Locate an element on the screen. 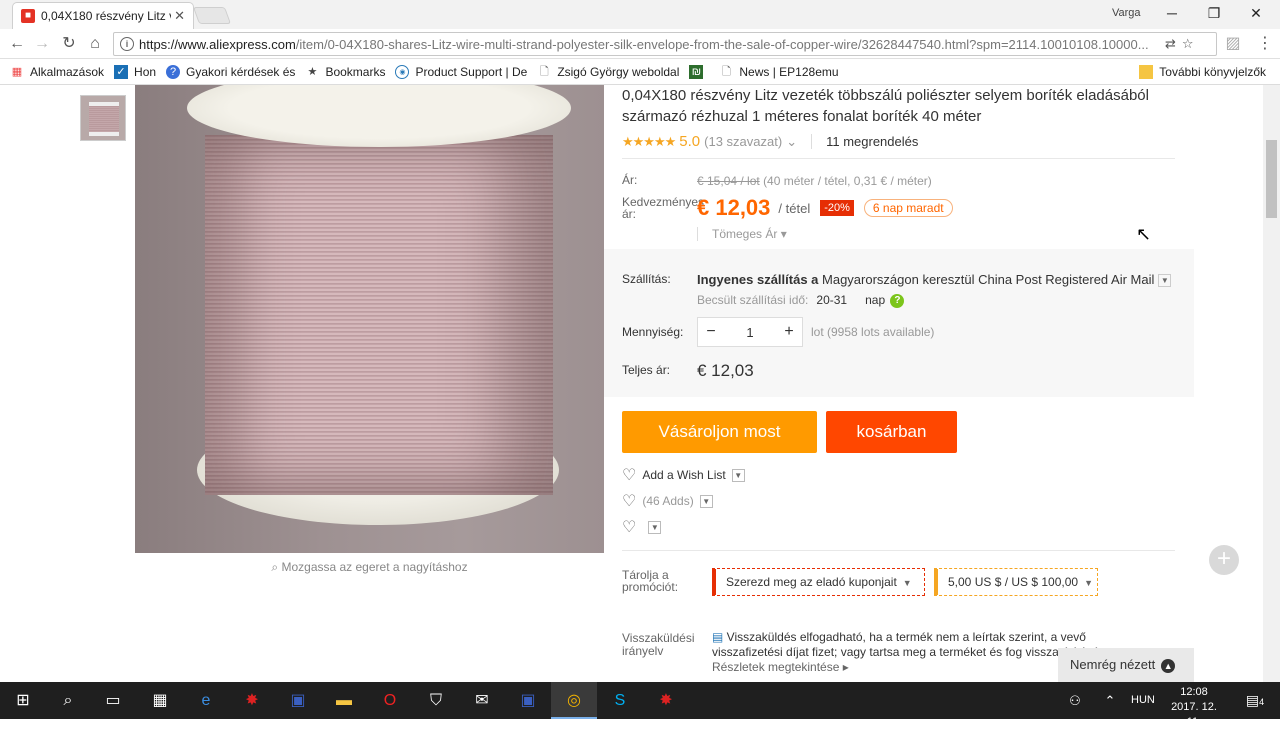 Image resolution: width=1280 pixels, height=730 pixels. wish-extra-row: ♡ ▼ is located at coordinates (642, 527).